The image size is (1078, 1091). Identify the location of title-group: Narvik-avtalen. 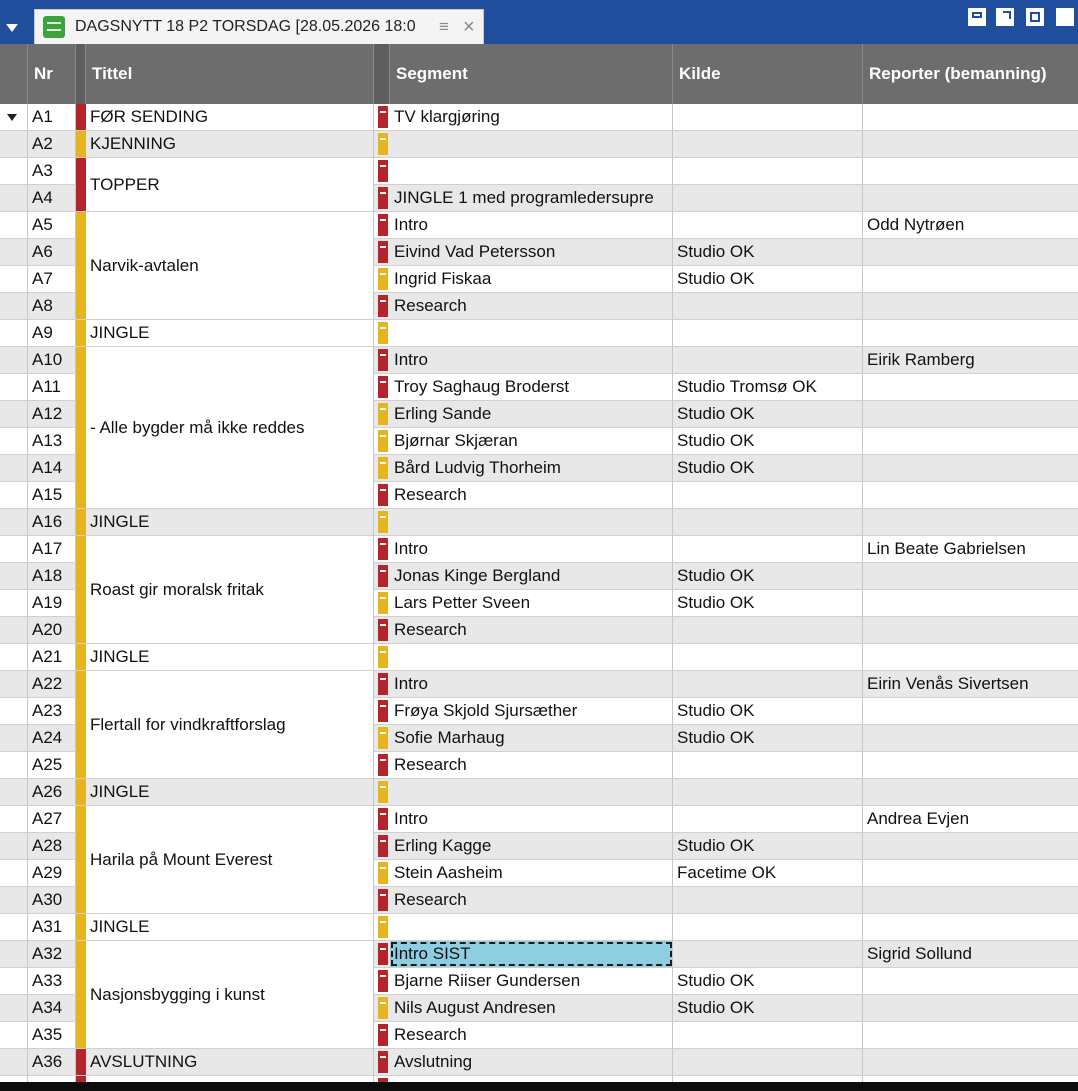
(225, 266).